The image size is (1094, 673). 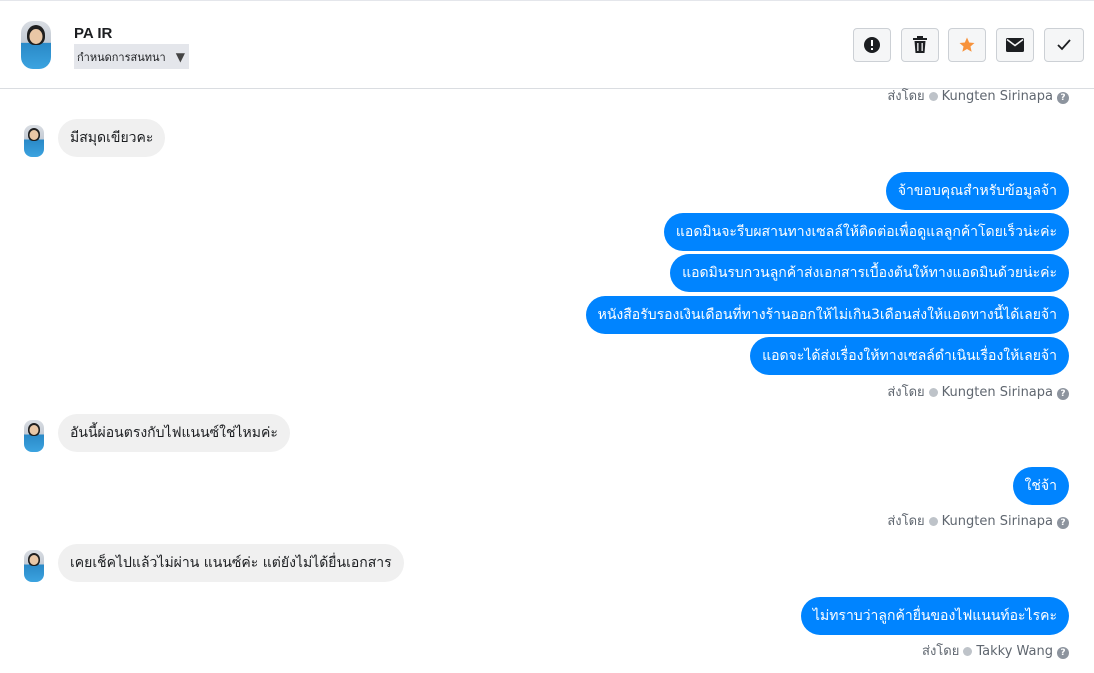 I want to click on caret-down-icon: ▼, so click(x=180, y=57).